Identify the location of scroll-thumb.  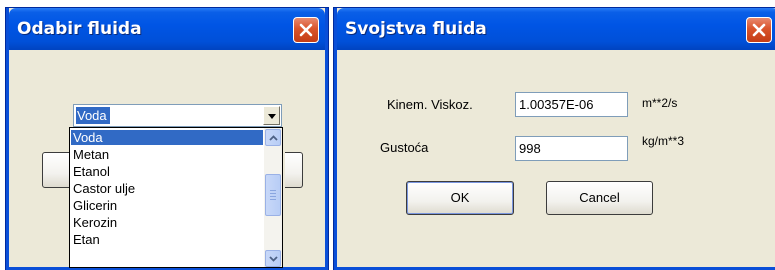
(273, 195).